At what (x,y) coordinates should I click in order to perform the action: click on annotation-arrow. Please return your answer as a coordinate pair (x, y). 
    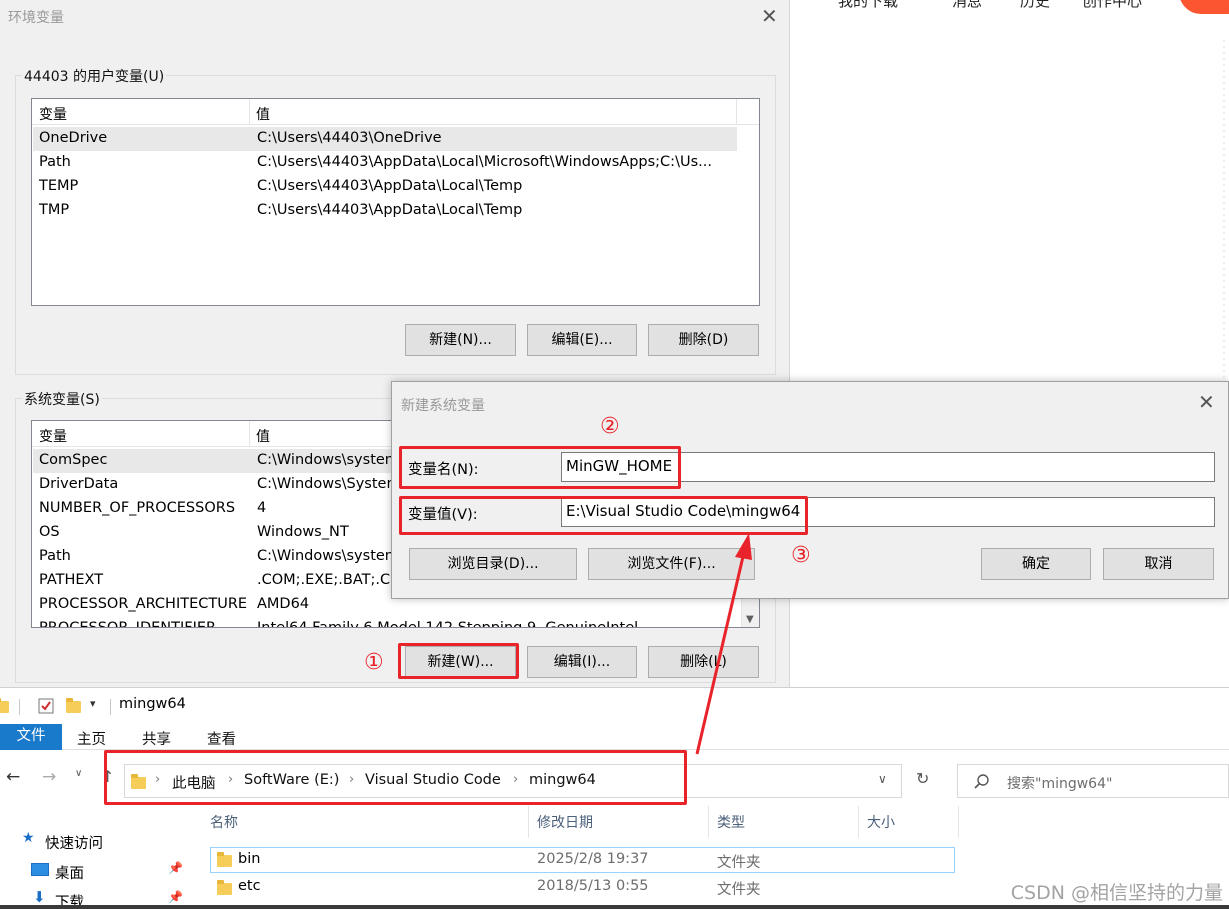
    Looking at the image, I should click on (723, 644).